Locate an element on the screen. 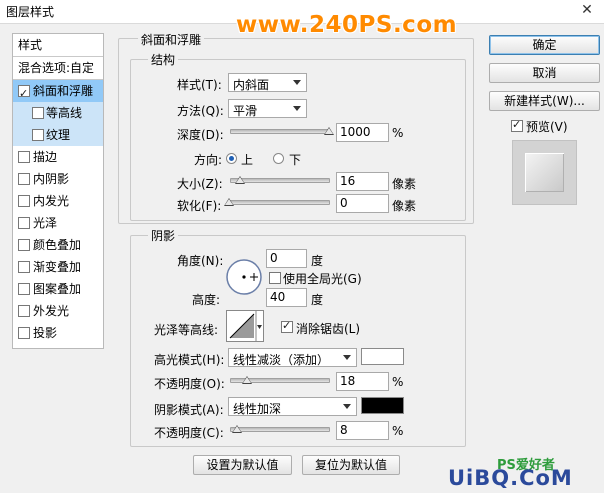 The width and height of the screenshot is (604, 493). technique-select: 平滑 is located at coordinates (267, 108).